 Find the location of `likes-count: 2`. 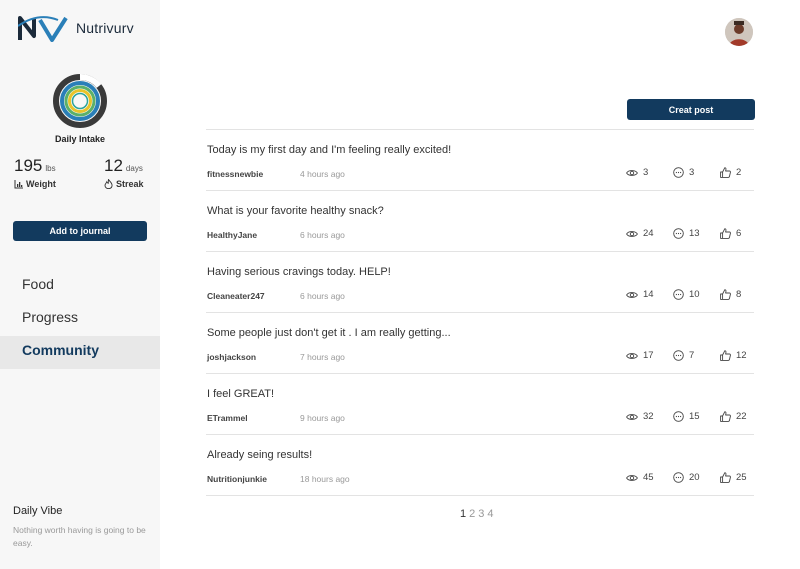

likes-count: 2 is located at coordinates (730, 172).